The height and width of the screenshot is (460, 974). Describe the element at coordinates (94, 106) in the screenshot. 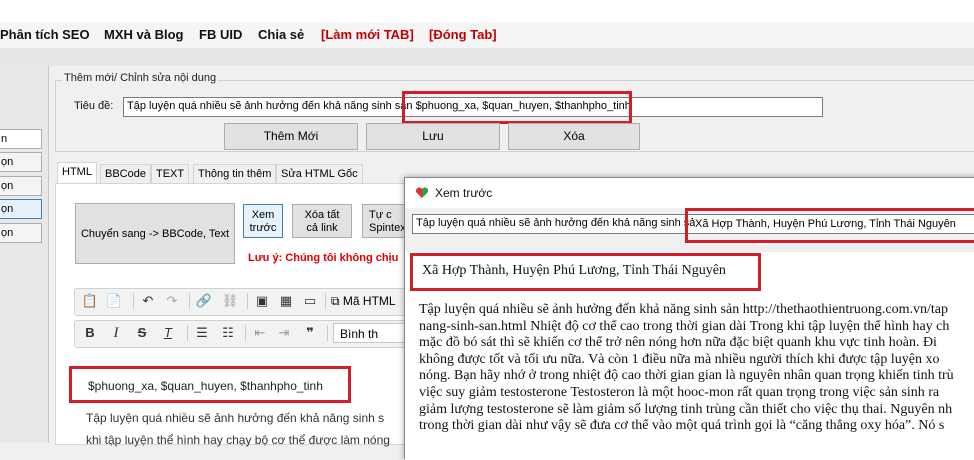

I see `title-label: Tiêu đề:` at that location.